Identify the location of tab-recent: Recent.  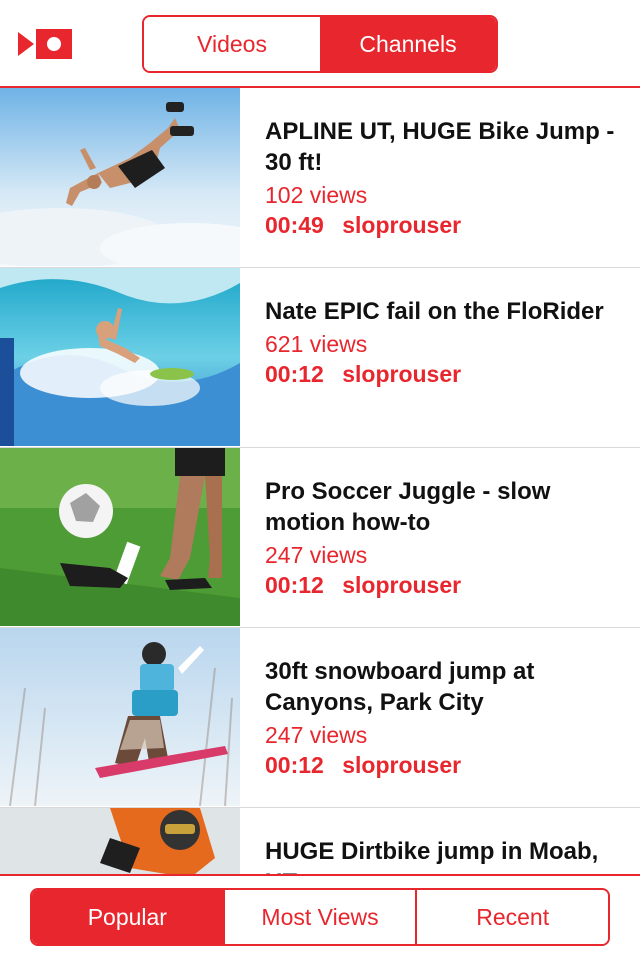
(511, 917).